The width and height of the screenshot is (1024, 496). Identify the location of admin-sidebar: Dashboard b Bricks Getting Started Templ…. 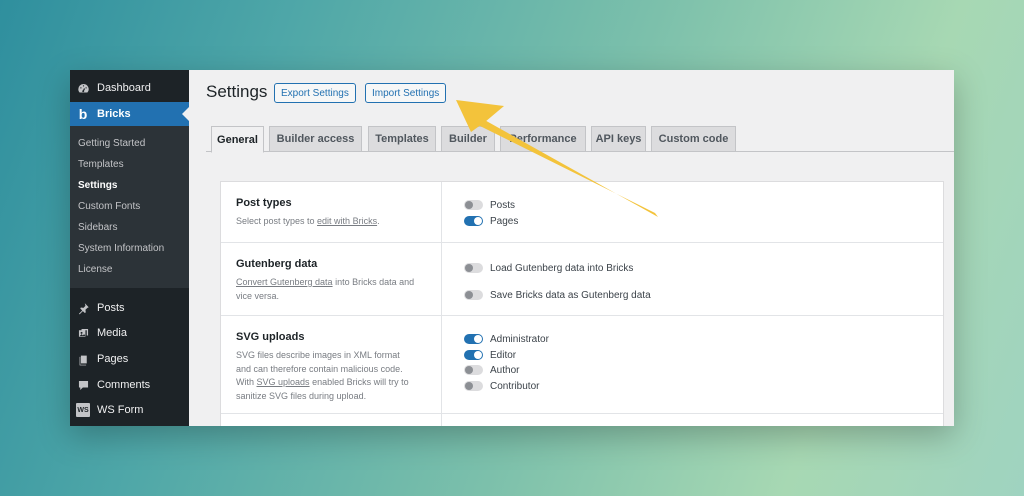
(129, 248).